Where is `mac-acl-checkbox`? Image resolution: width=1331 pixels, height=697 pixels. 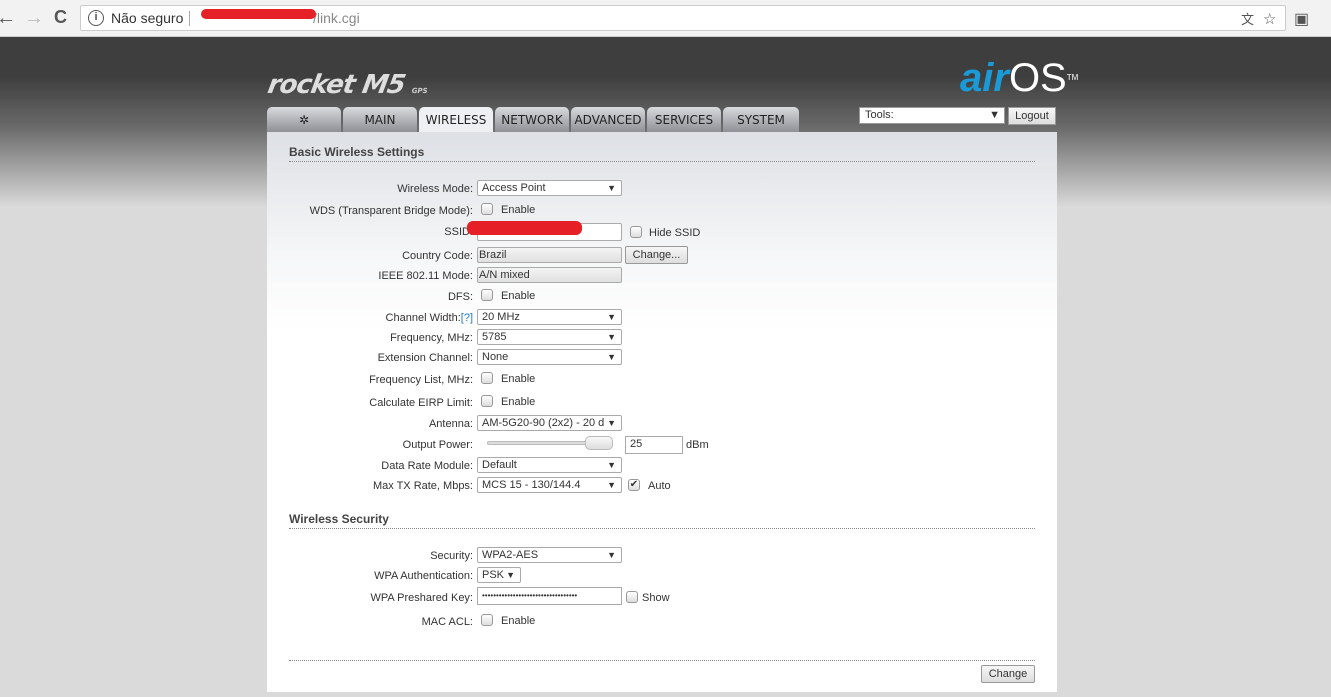
mac-acl-checkbox is located at coordinates (487, 620).